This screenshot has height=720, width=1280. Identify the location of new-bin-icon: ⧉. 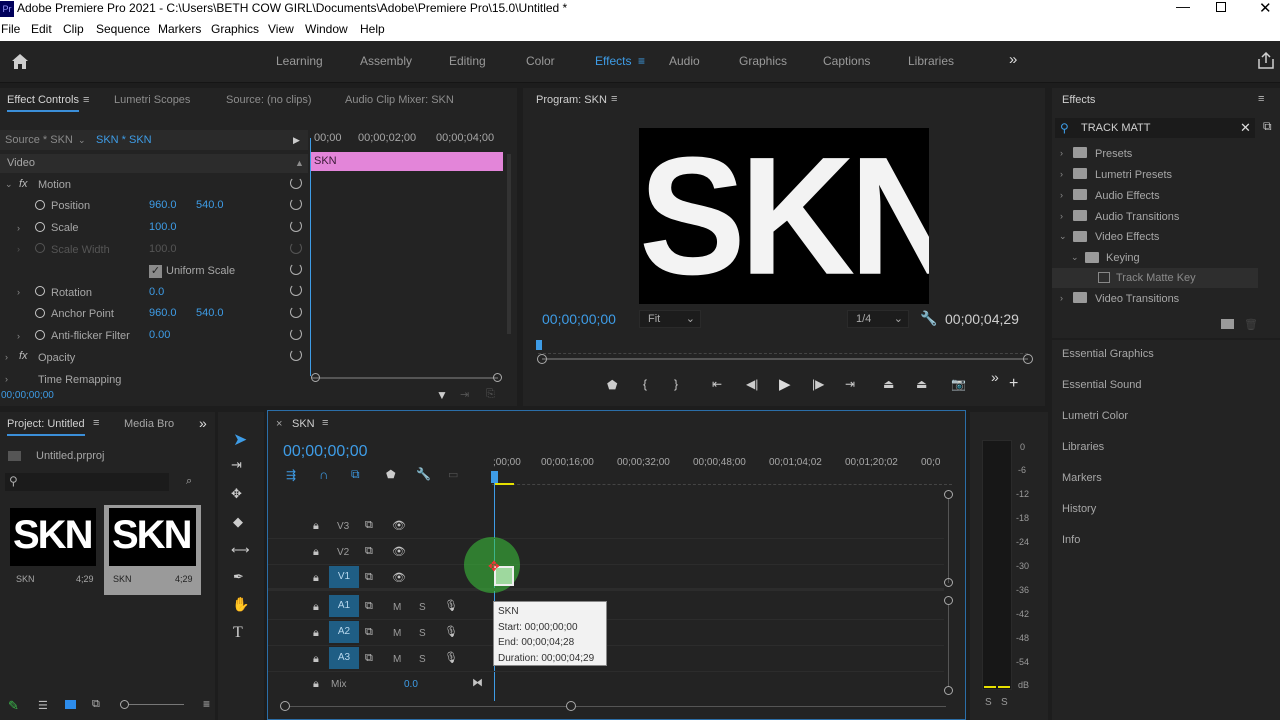
(1267, 126).